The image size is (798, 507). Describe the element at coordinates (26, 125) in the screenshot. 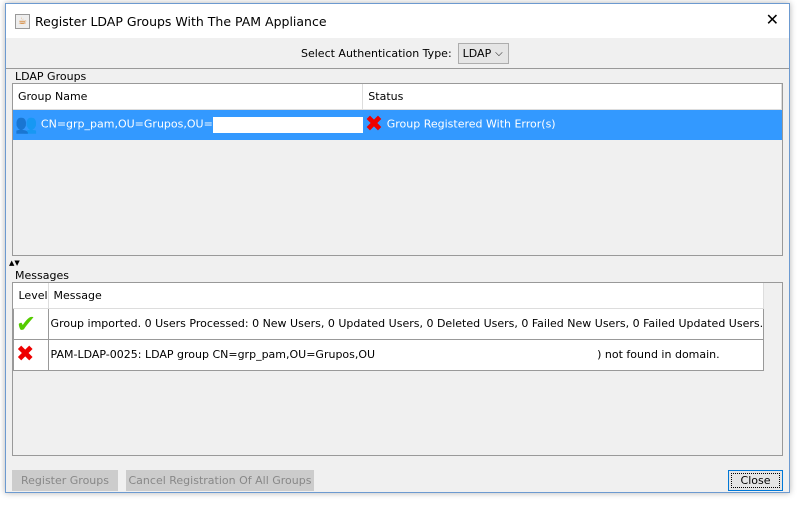

I see `group-icon: 👥` at that location.